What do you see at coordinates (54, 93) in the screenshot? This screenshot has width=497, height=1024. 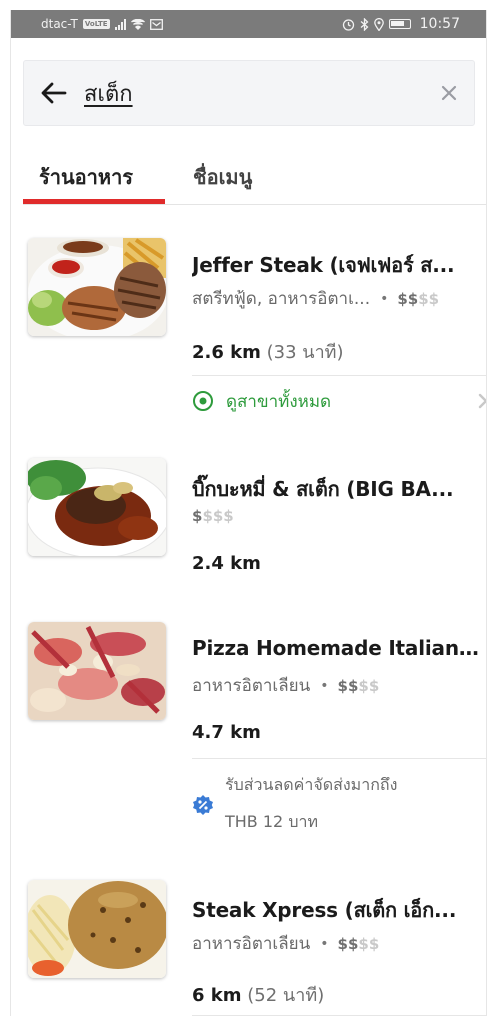 I see `back-arrow-icon` at bounding box center [54, 93].